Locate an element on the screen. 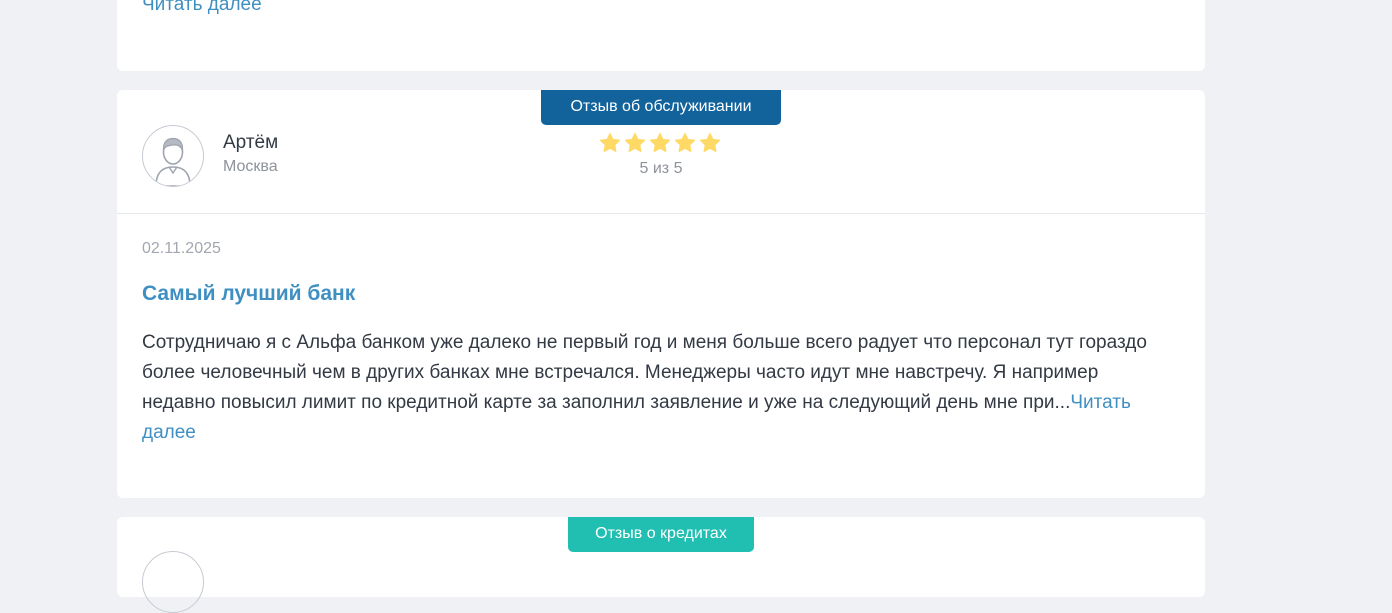  author-name: Артём is located at coordinates (251, 142).